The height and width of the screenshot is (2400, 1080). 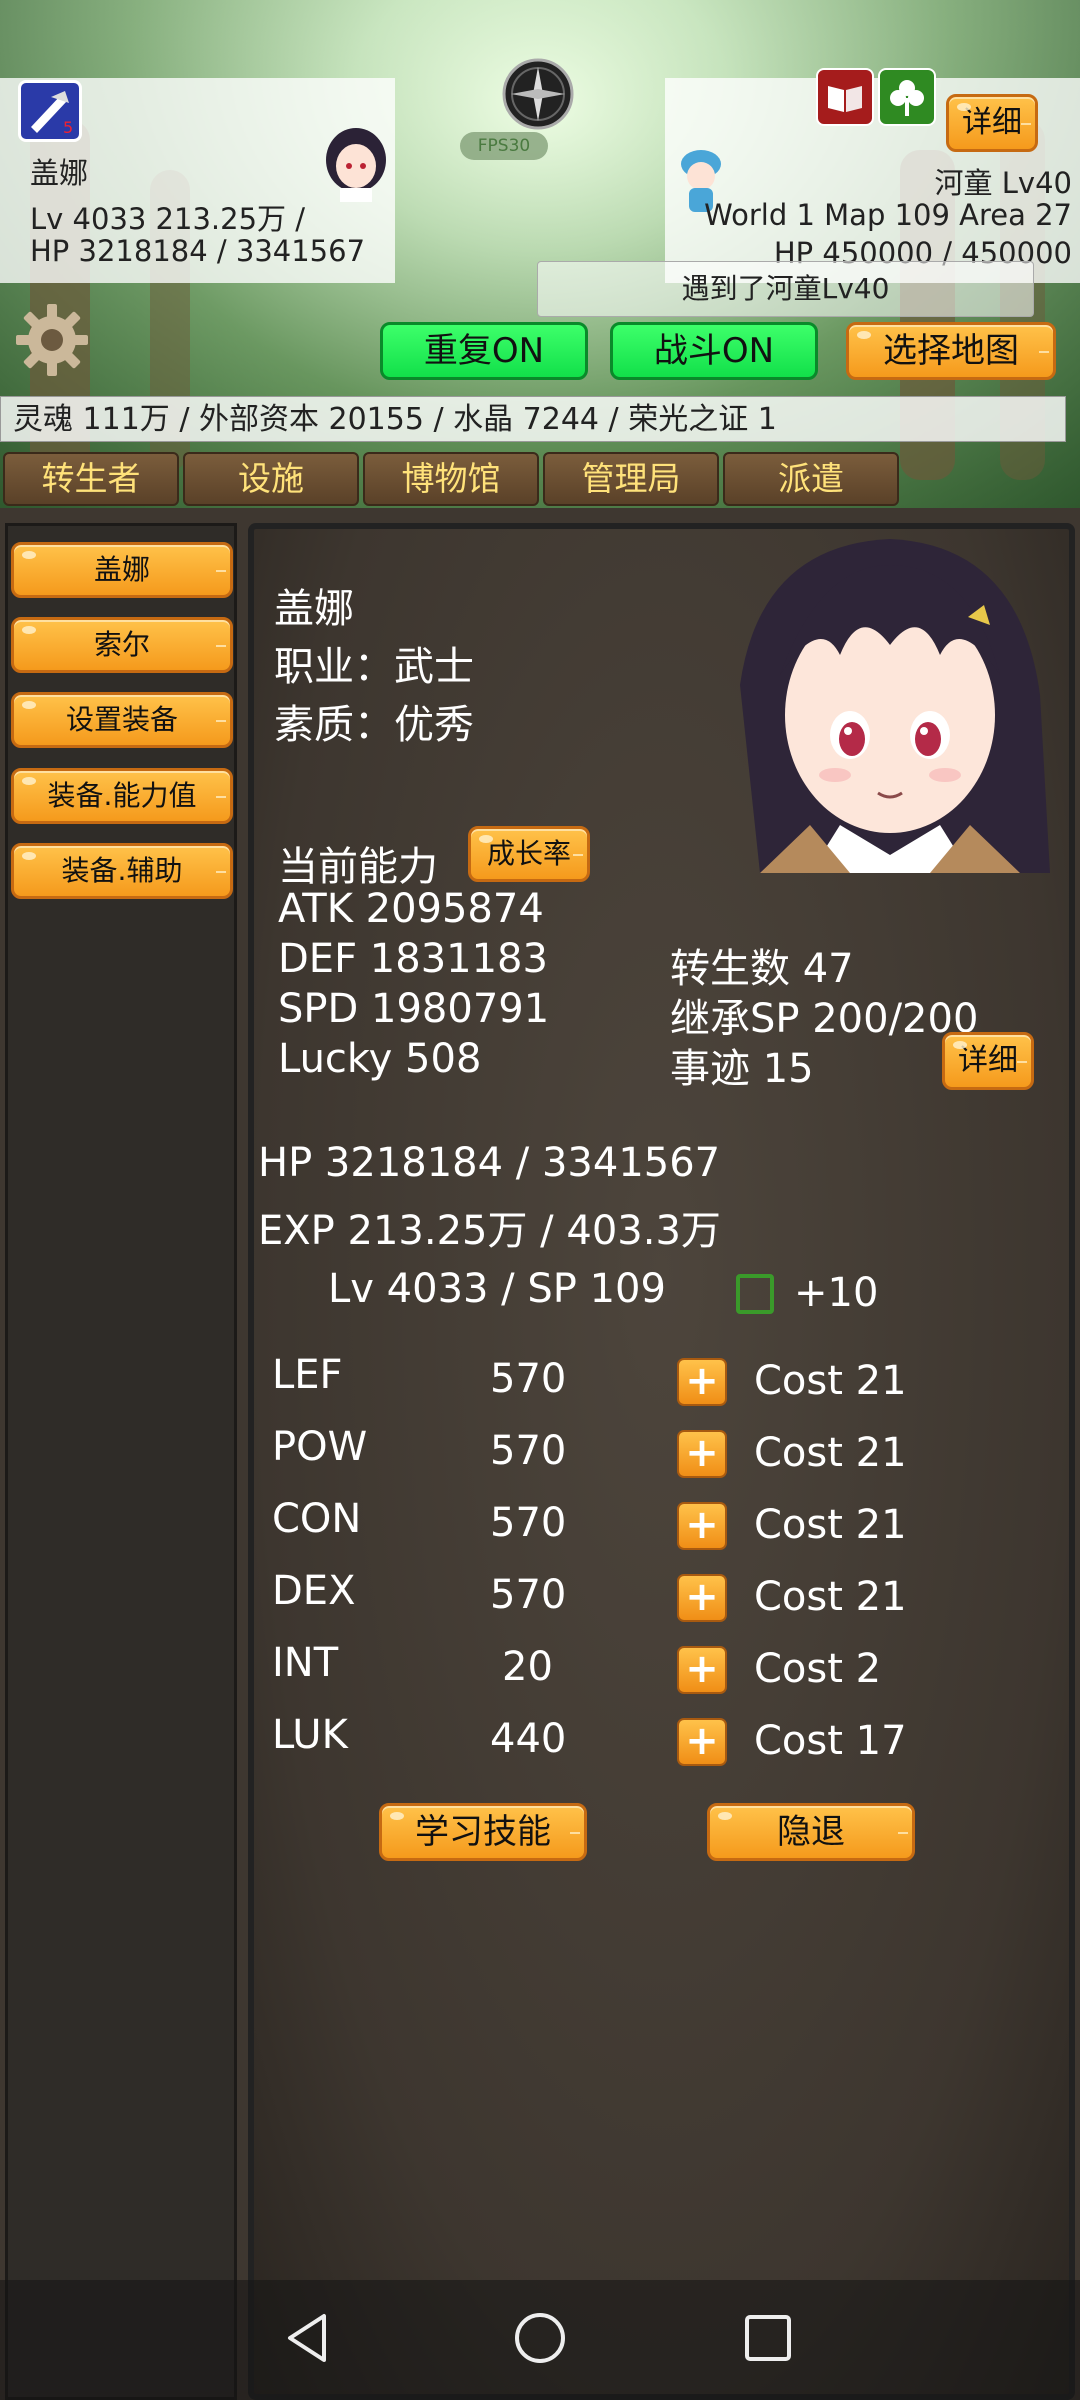 What do you see at coordinates (68, 127) in the screenshot?
I see `svg-text: 5` at bounding box center [68, 127].